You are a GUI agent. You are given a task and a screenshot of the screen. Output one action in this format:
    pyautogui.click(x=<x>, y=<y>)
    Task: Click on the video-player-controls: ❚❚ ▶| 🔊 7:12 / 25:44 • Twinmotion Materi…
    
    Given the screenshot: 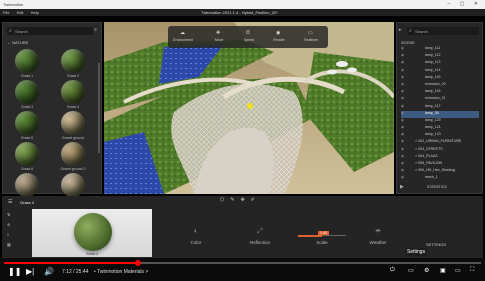 What is the action you would take?
    pyautogui.click(x=242, y=269)
    